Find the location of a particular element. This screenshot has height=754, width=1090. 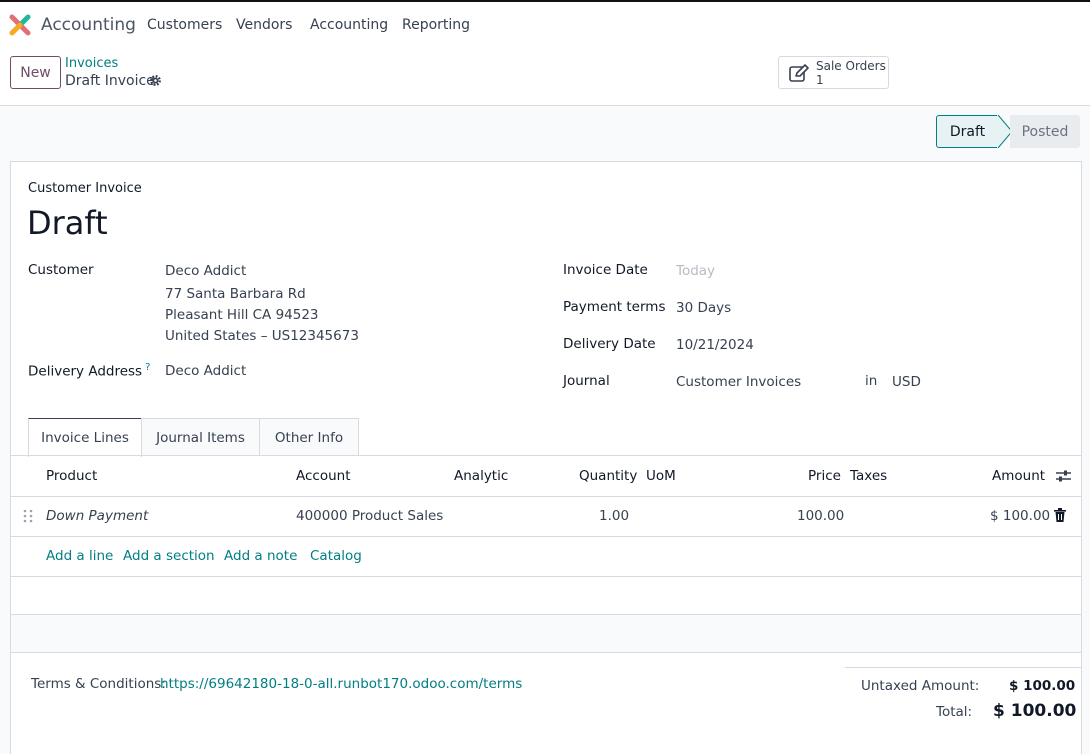

table-row-divider is located at coordinates (546, 536).